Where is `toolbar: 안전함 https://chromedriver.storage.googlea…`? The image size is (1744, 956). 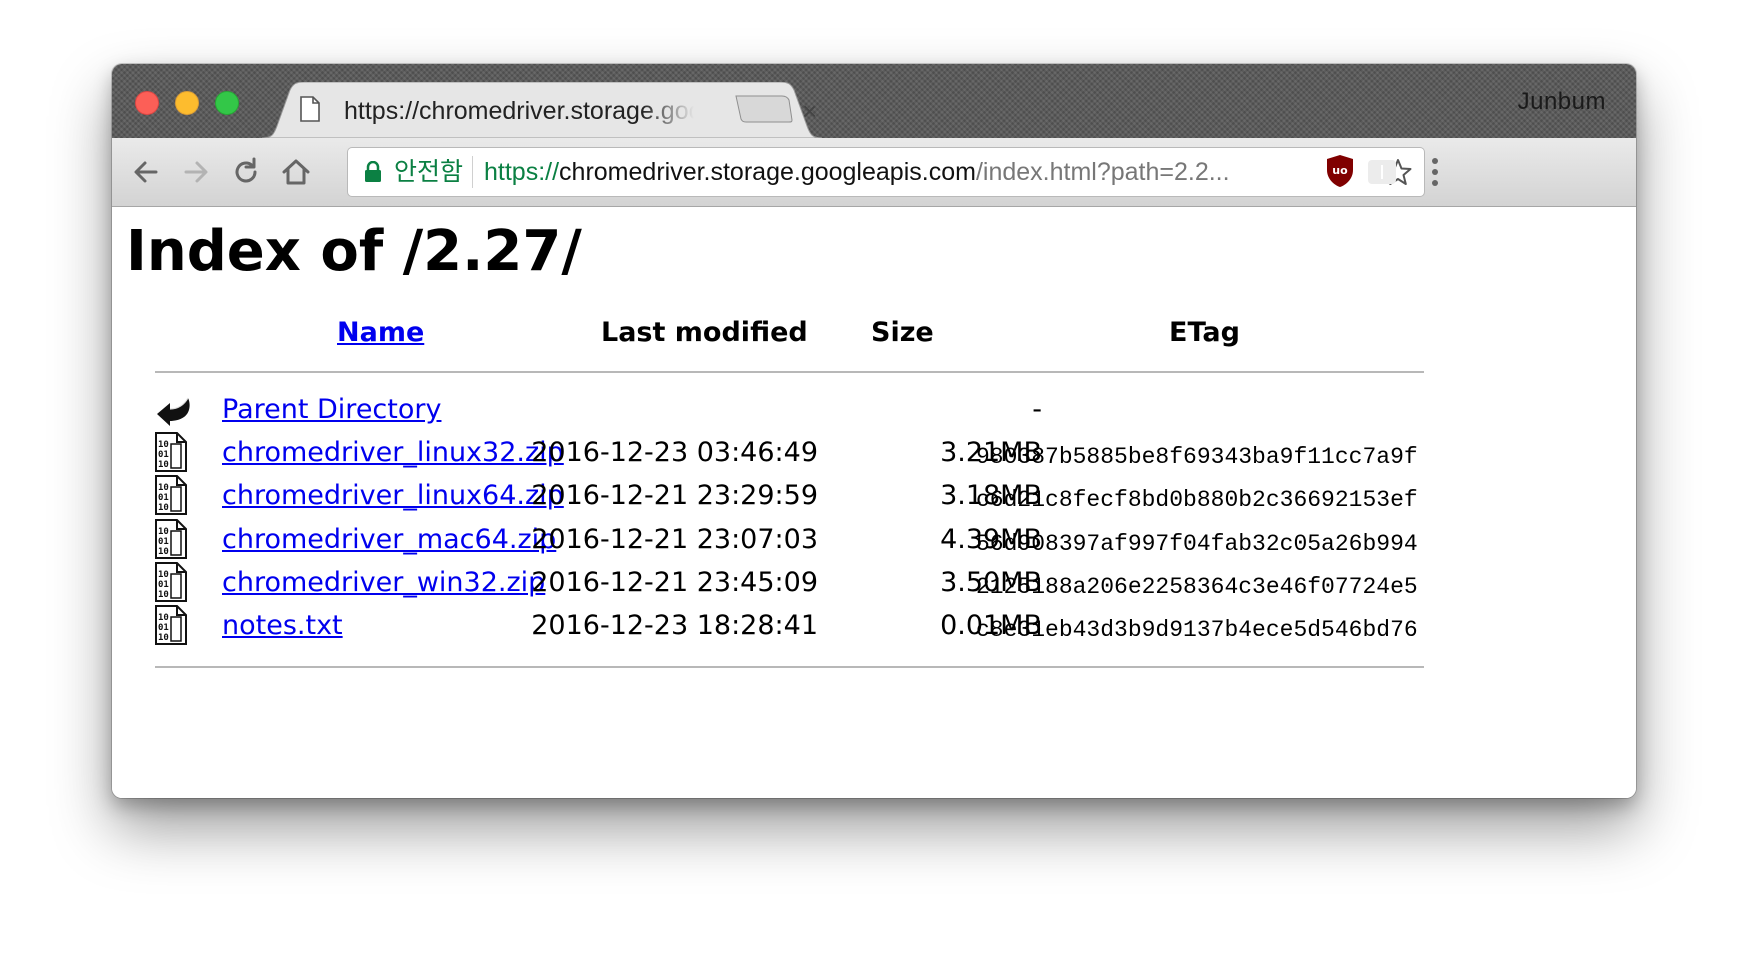 toolbar: 안전함 https://chromedriver.storage.googlea… is located at coordinates (874, 172).